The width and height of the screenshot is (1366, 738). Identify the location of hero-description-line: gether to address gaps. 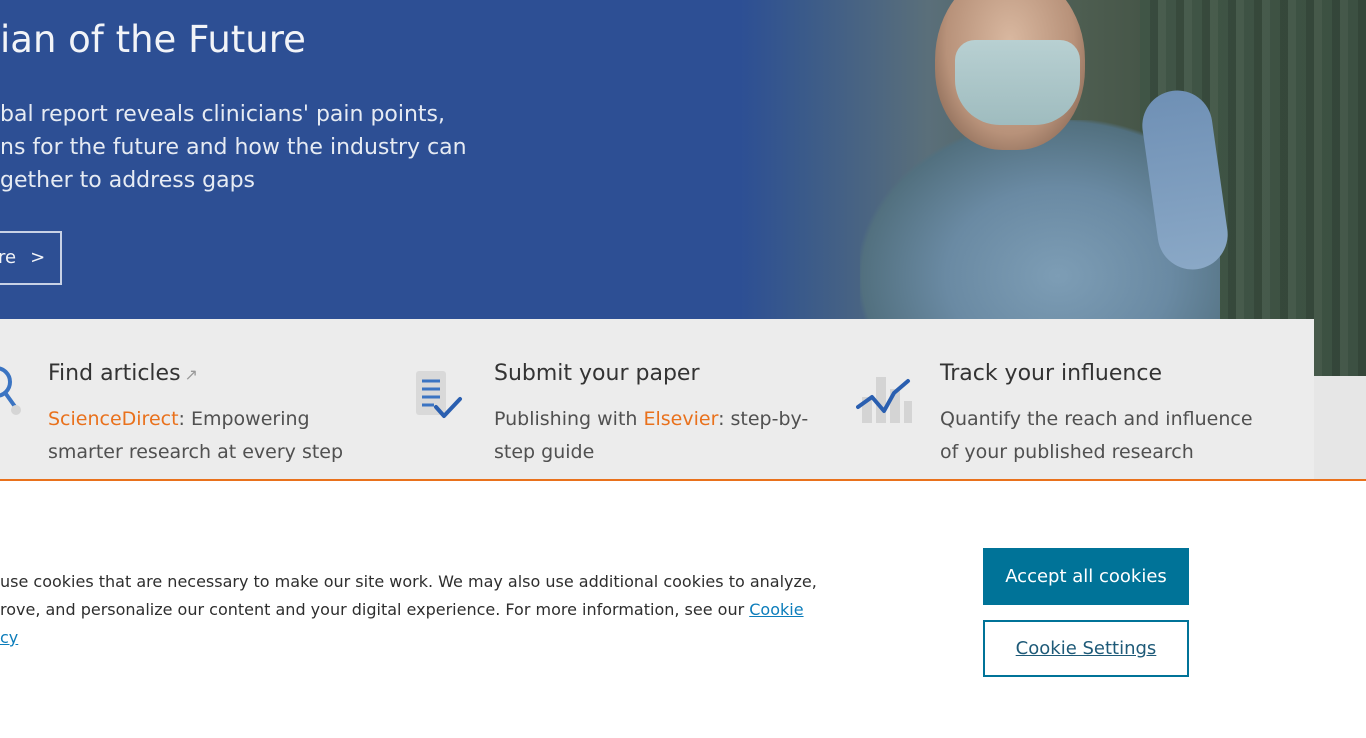
(128, 180).